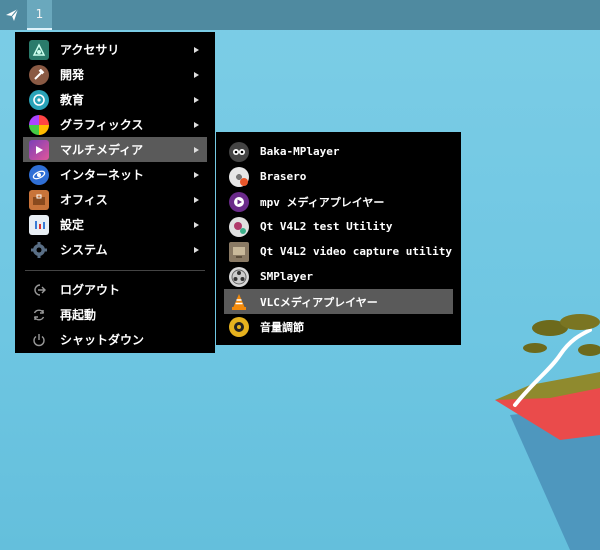 Image resolution: width=600 pixels, height=550 pixels. What do you see at coordinates (115, 99) in the screenshot?
I see `menu-item-education: 教育` at bounding box center [115, 99].